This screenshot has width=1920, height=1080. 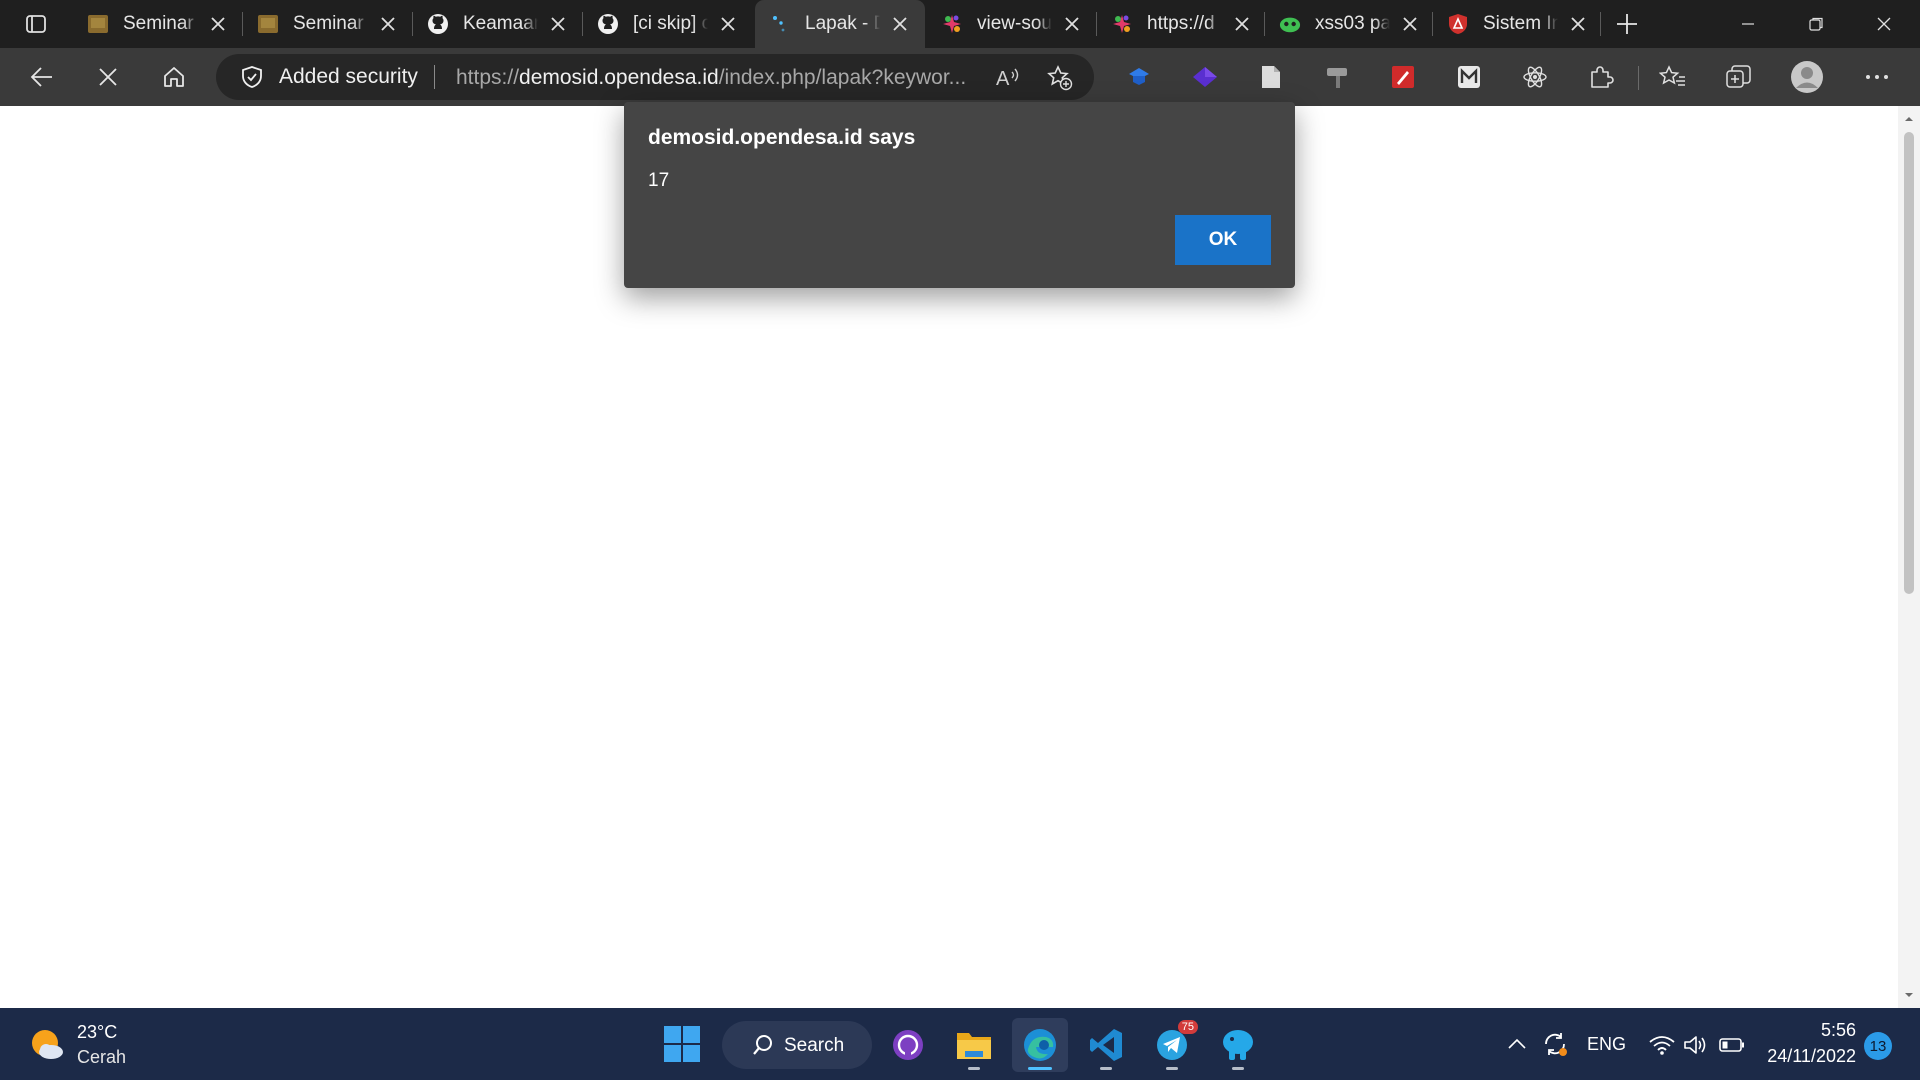 I want to click on taskbar-app-vscode, so click(x=1106, y=1045).